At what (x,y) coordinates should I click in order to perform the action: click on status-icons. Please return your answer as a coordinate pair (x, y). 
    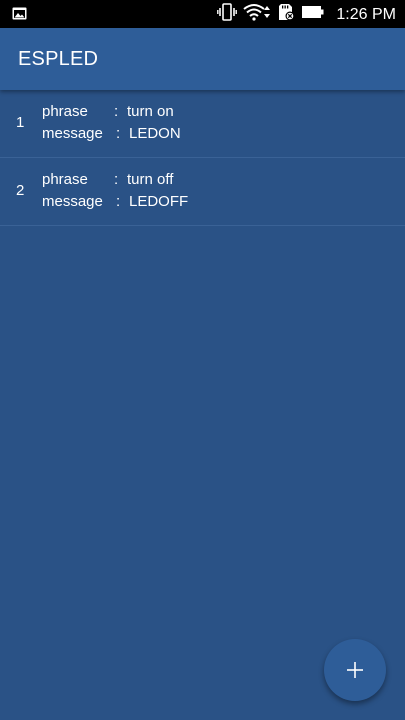
    Looking at the image, I should click on (271, 14).